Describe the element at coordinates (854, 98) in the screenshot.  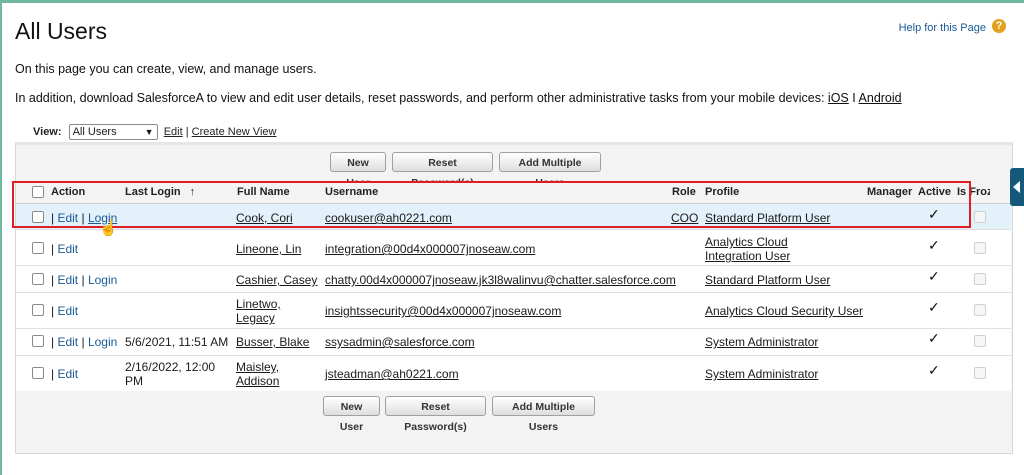
I see `separator: I` at that location.